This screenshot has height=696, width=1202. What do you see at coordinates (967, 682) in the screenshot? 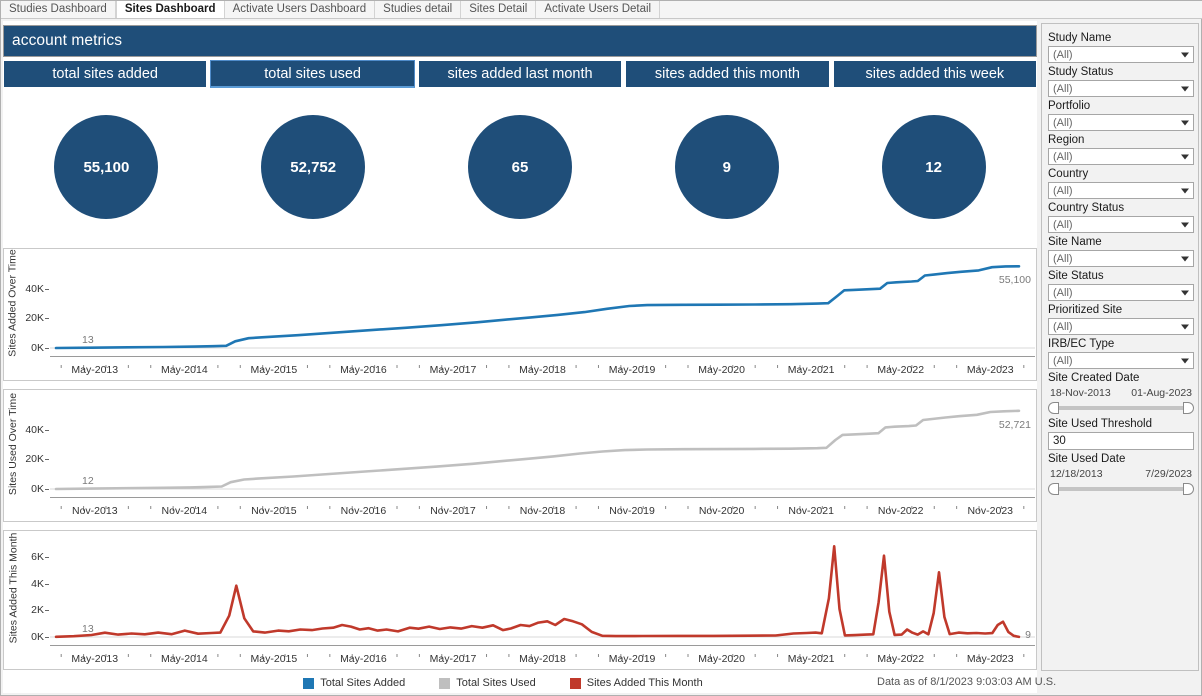
I see `data-as-of-label: Data as of 8/1/2023 9:03:03 AM U.S.` at bounding box center [967, 682].